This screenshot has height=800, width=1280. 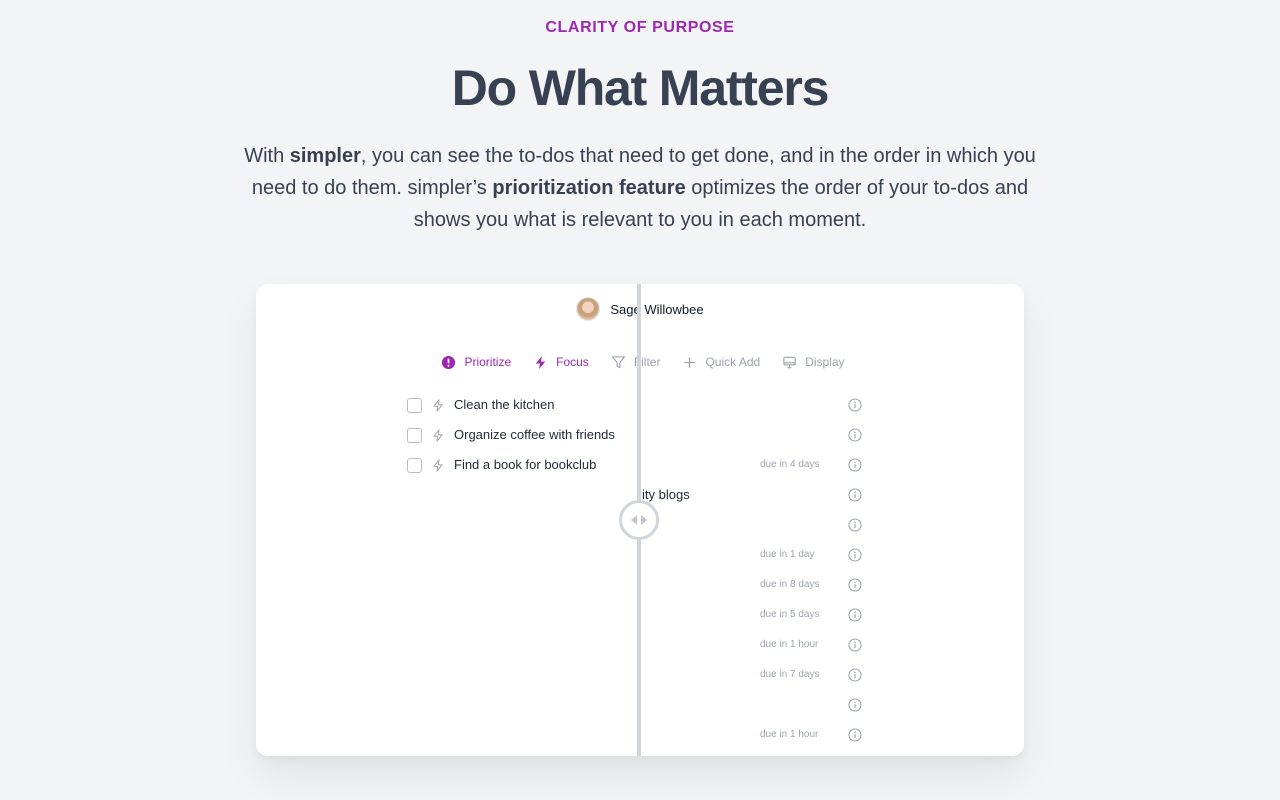 What do you see at coordinates (325, 156) in the screenshot?
I see `desc-bold-simpler: simpler` at bounding box center [325, 156].